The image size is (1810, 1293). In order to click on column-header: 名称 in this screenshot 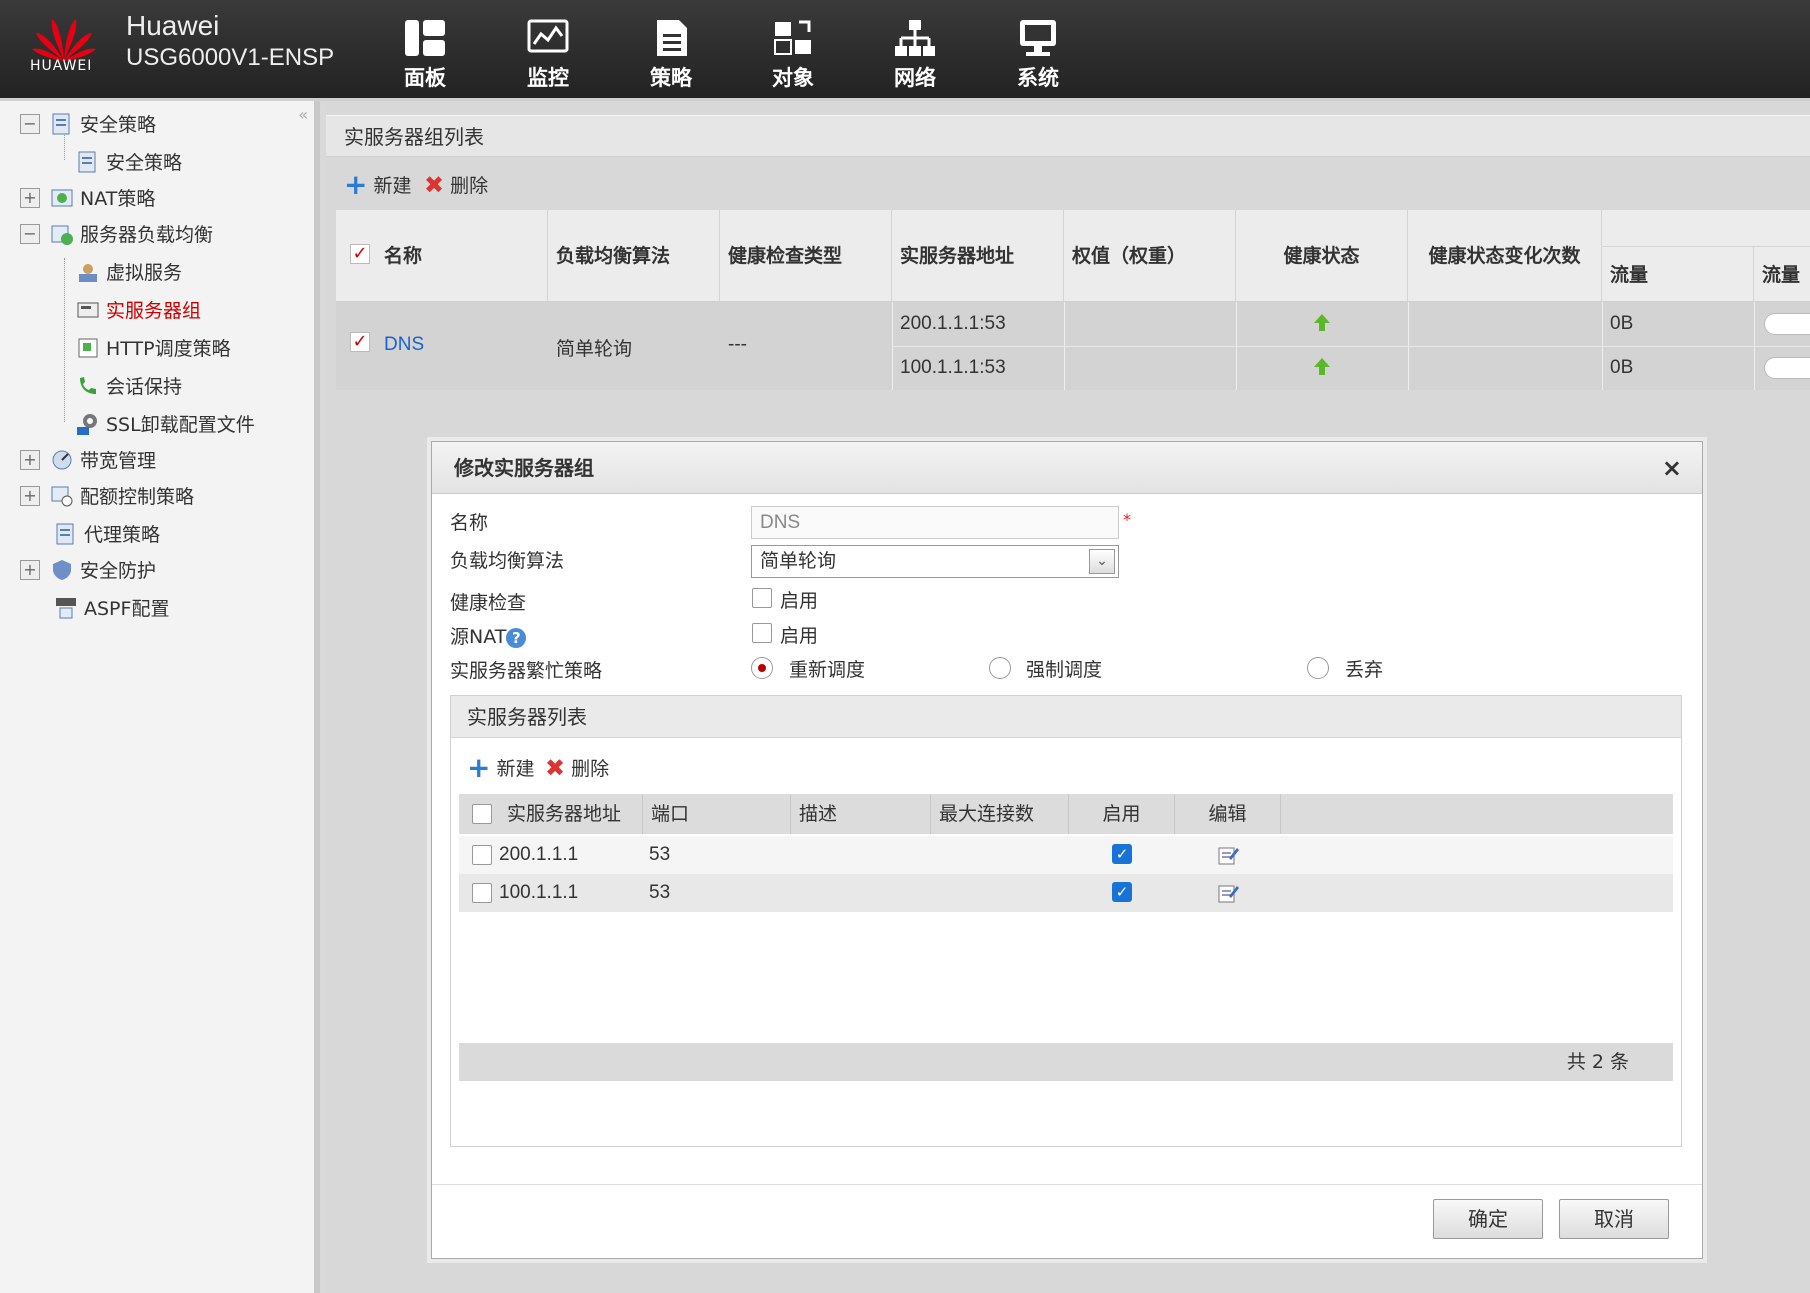, I will do `click(462, 256)`.